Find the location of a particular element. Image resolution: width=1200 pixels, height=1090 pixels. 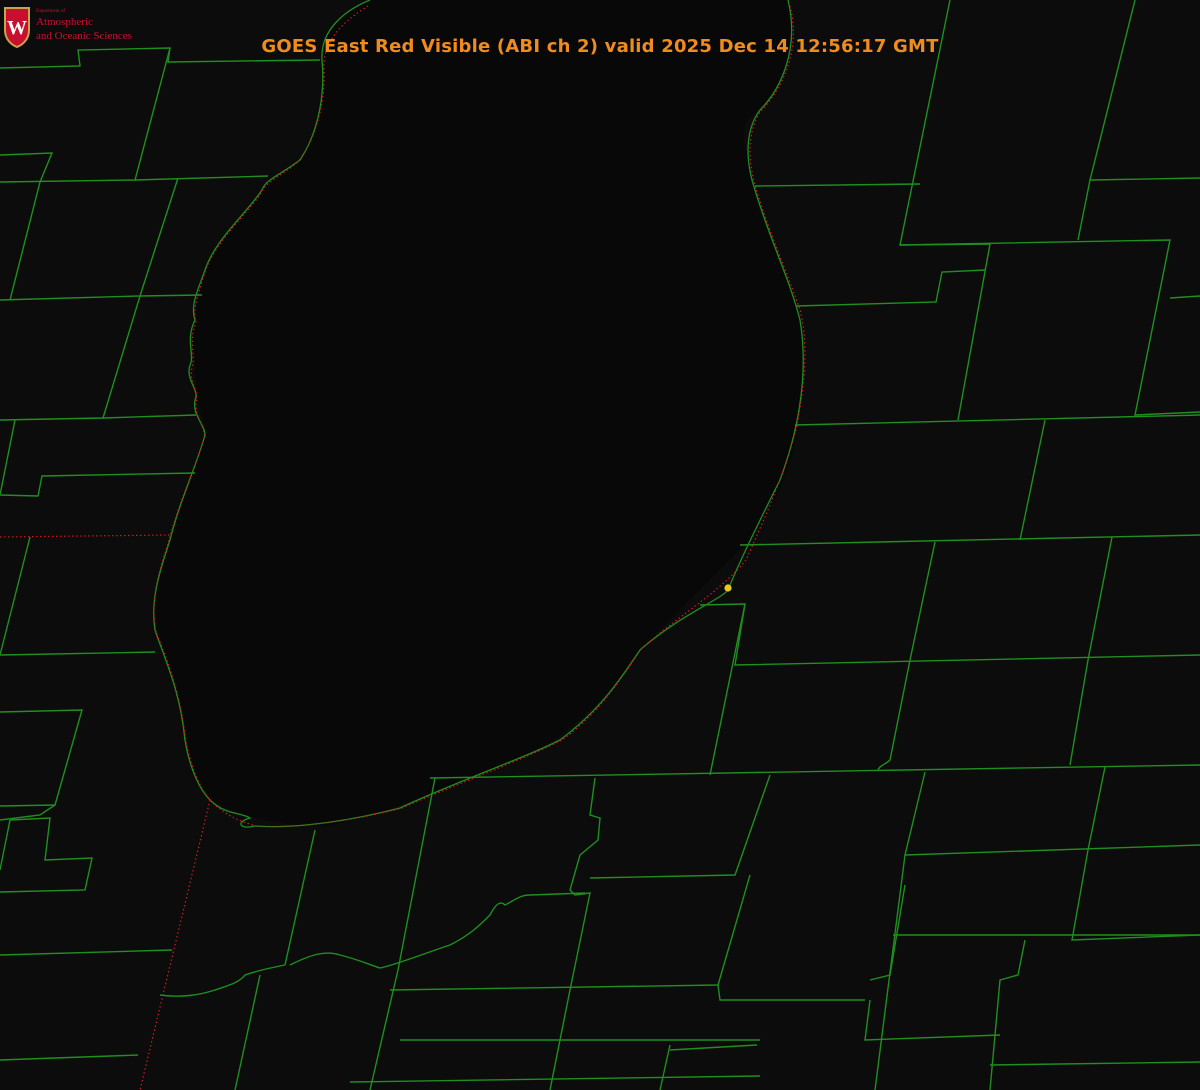

state-border-west is located at coordinates (85, 536).